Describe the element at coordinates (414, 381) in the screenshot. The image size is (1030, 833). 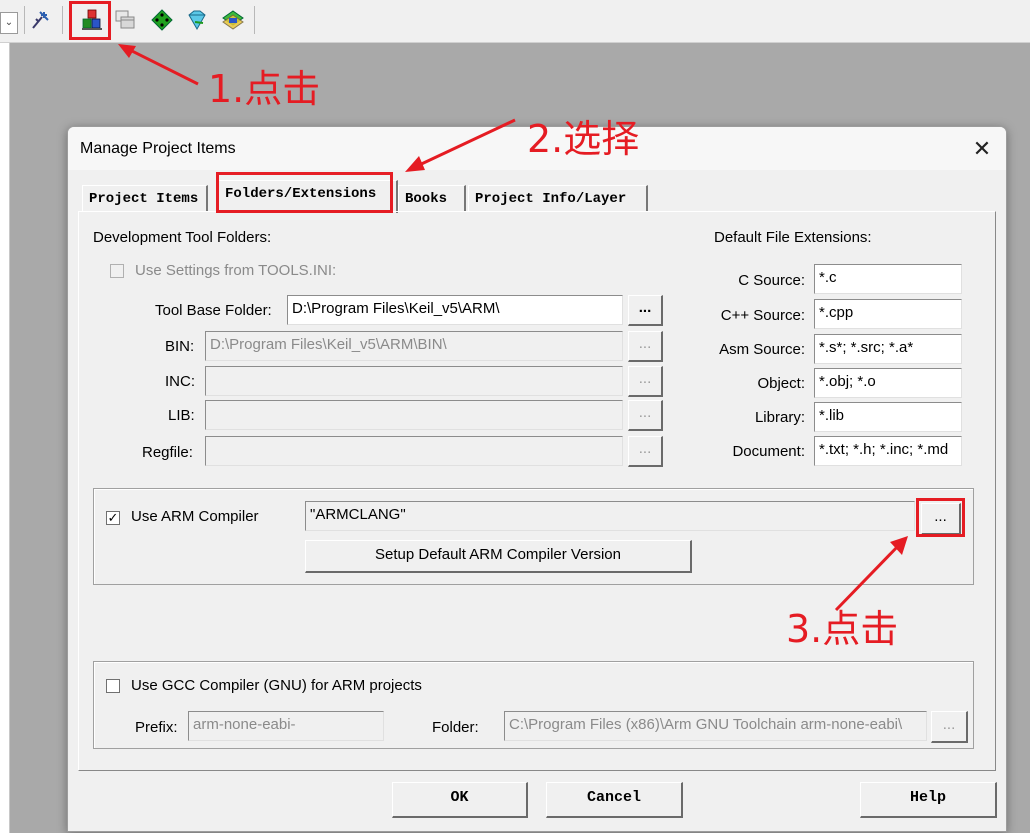
I see `inc-folder-input` at that location.